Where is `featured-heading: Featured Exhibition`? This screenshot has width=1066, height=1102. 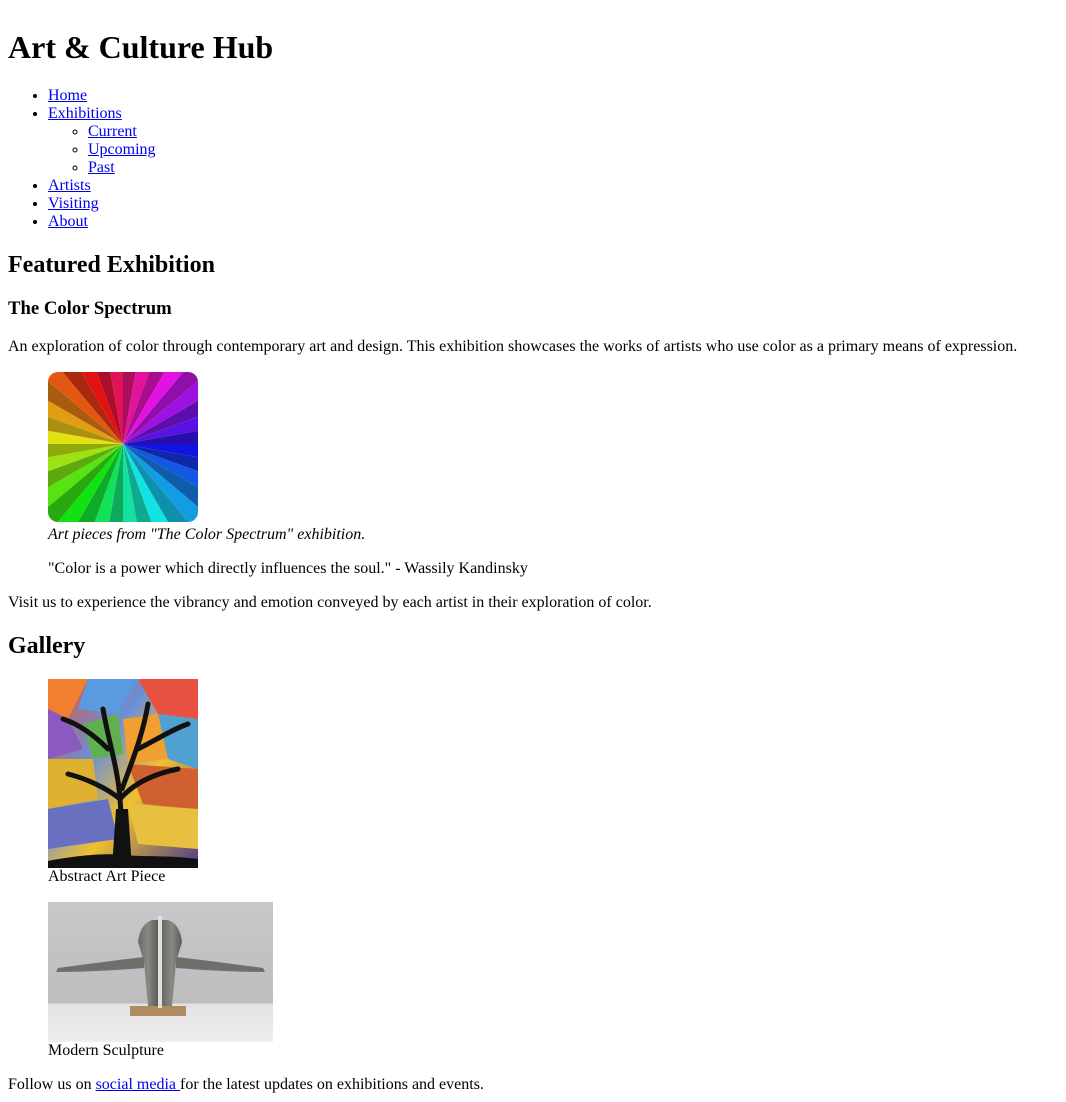 featured-heading: Featured Exhibition is located at coordinates (111, 265).